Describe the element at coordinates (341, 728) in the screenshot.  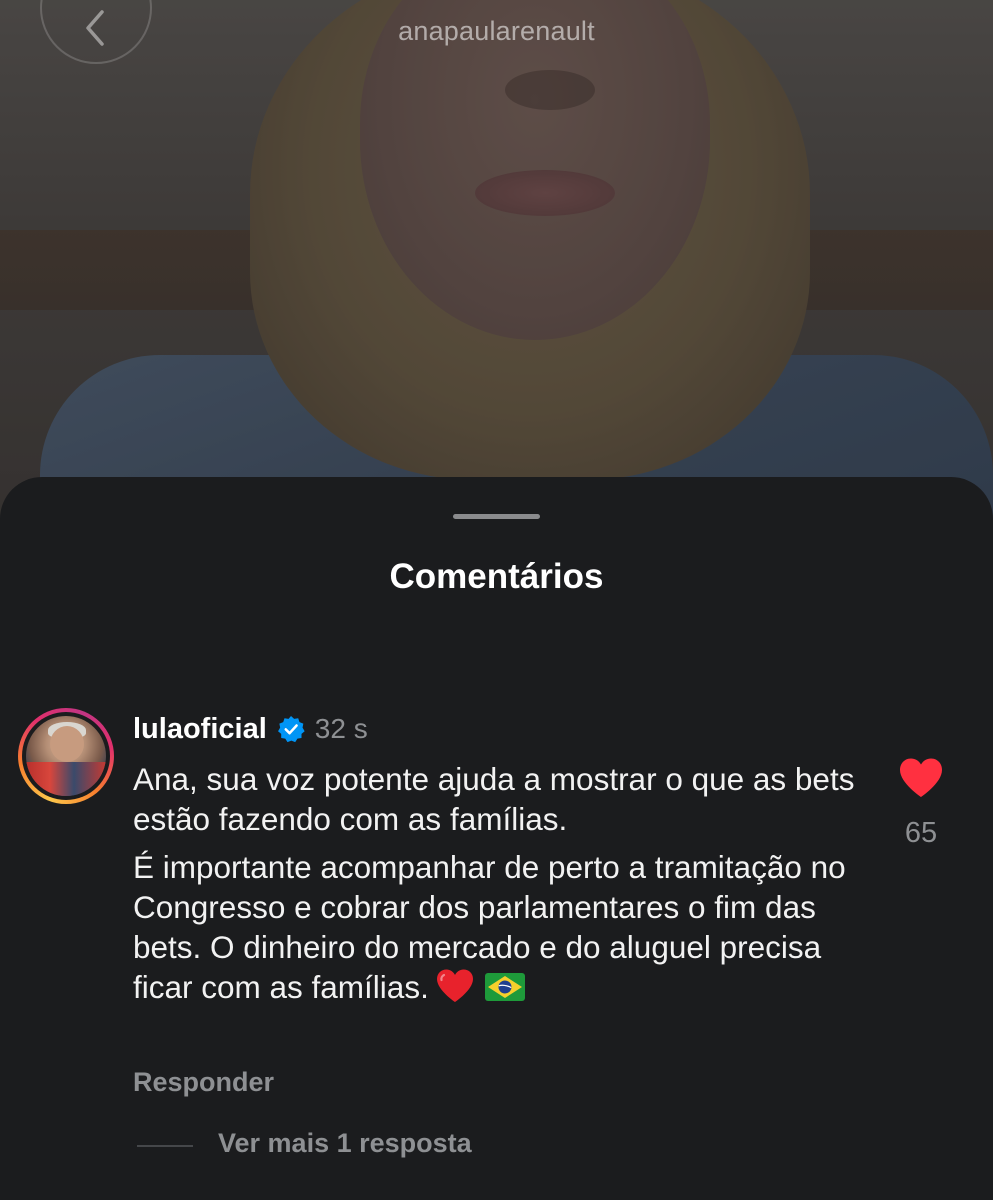
I see `comment-timestamp: 32 s` at that location.